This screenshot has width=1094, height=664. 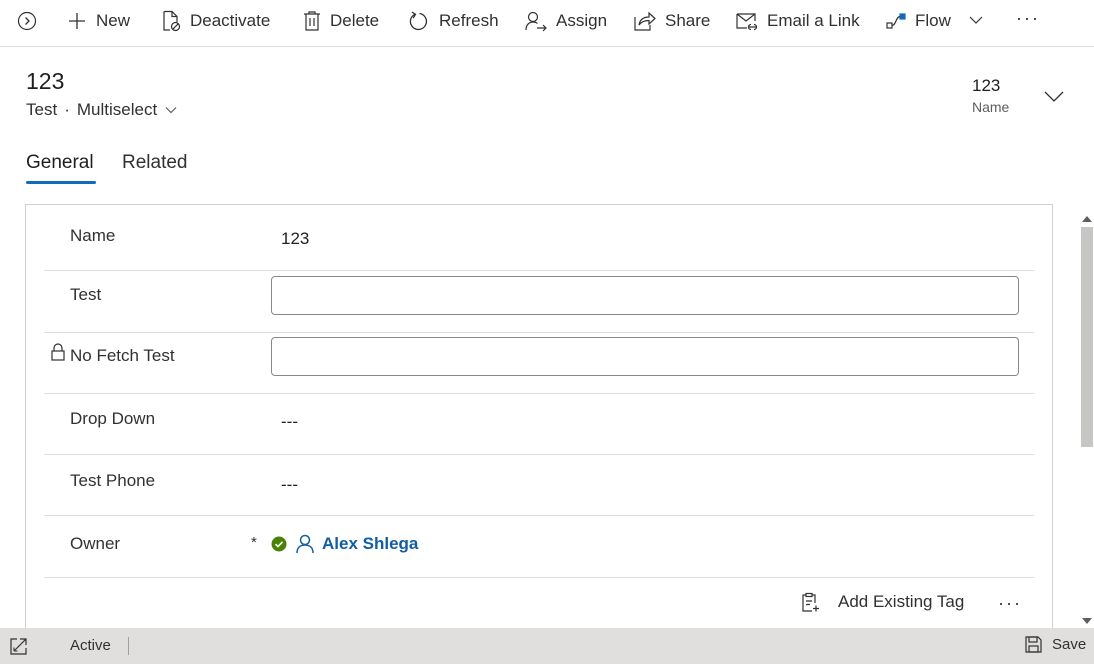 What do you see at coordinates (896, 21) in the screenshot?
I see `flow-icon` at bounding box center [896, 21].